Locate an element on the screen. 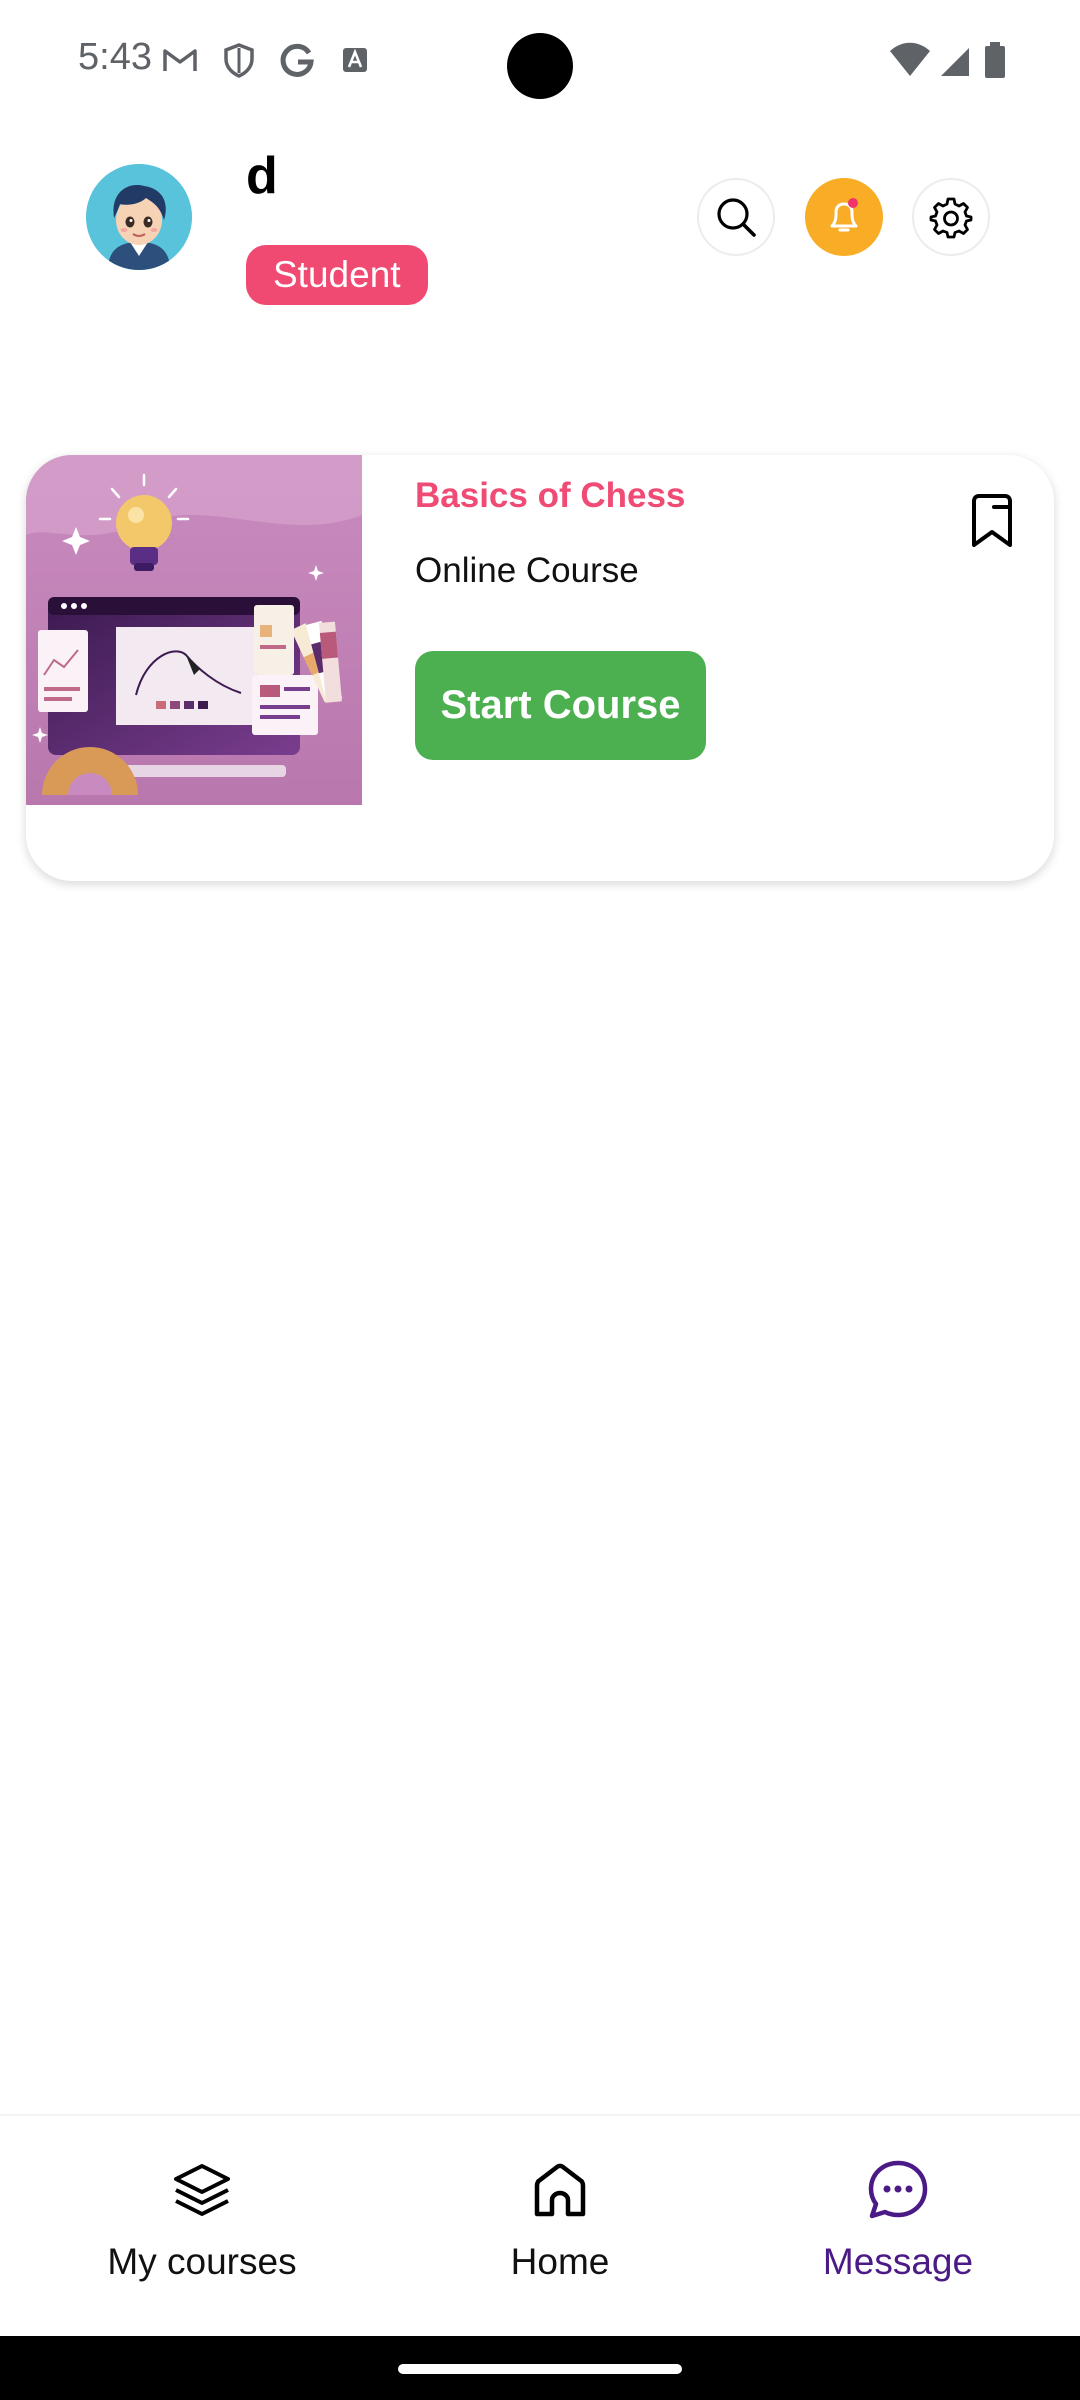 This screenshot has height=2400, width=1080. notifications-button is located at coordinates (844, 217).